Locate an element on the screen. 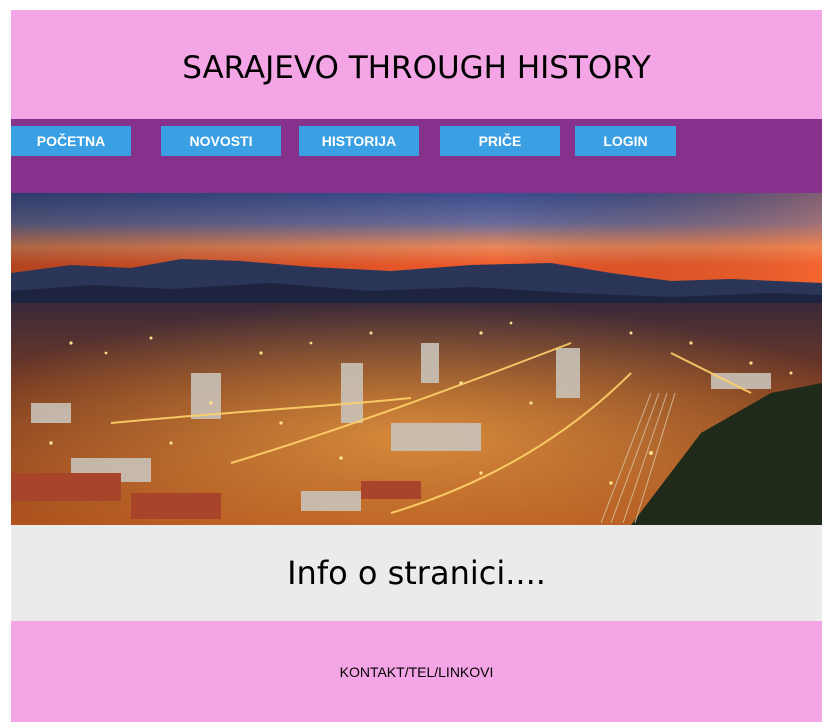 This screenshot has width=822, height=722. nav-pocetna-button: POČETNA is located at coordinates (71, 141).